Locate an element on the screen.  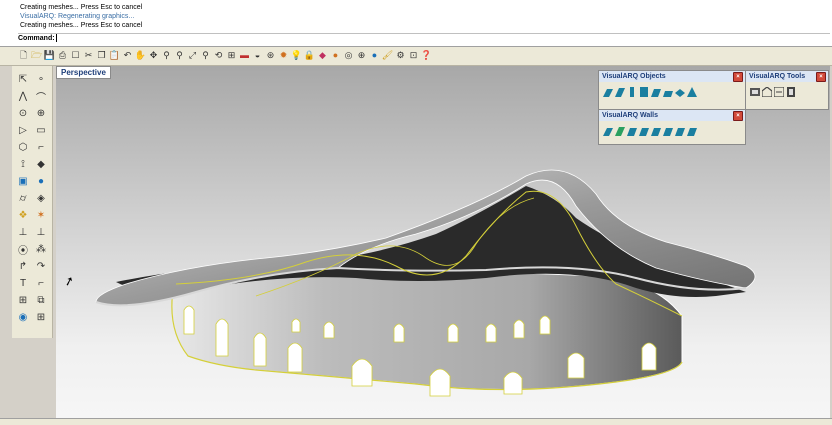
zoom-extents-icon: ⤢ is located at coordinates (192, 55).